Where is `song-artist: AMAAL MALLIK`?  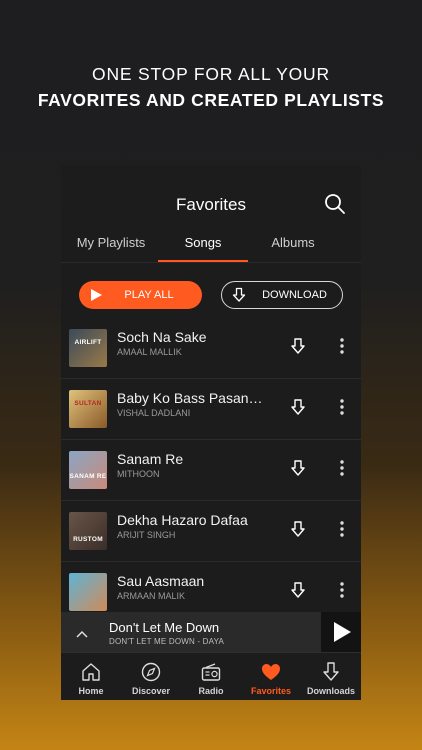
song-artist: AMAAL MALLIK is located at coordinates (149, 352).